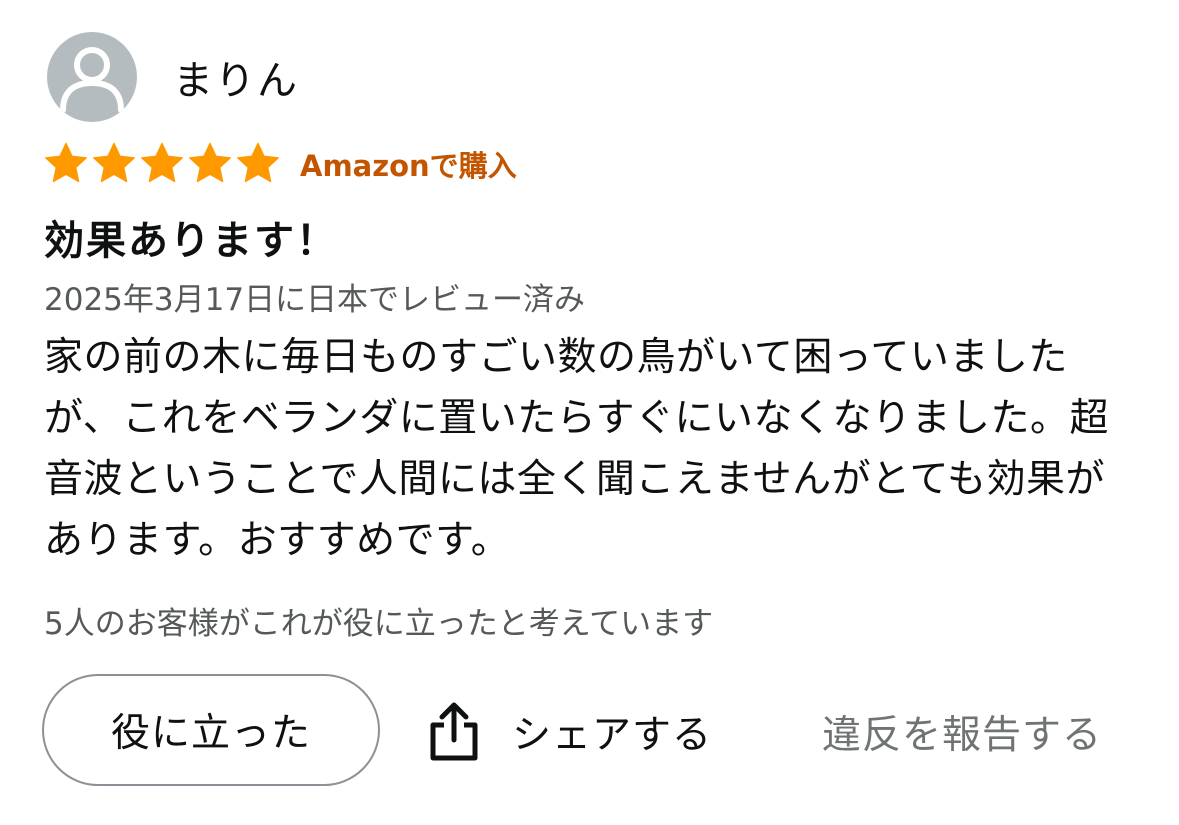 The width and height of the screenshot is (1179, 825). I want to click on review-date: 2025年3月17日に日本でレビュー済み, so click(315, 300).